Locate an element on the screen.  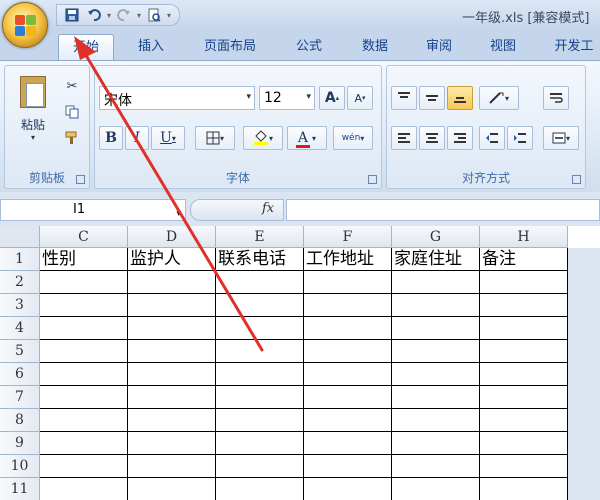
cut-icon: ✂ is located at coordinates (72, 86).